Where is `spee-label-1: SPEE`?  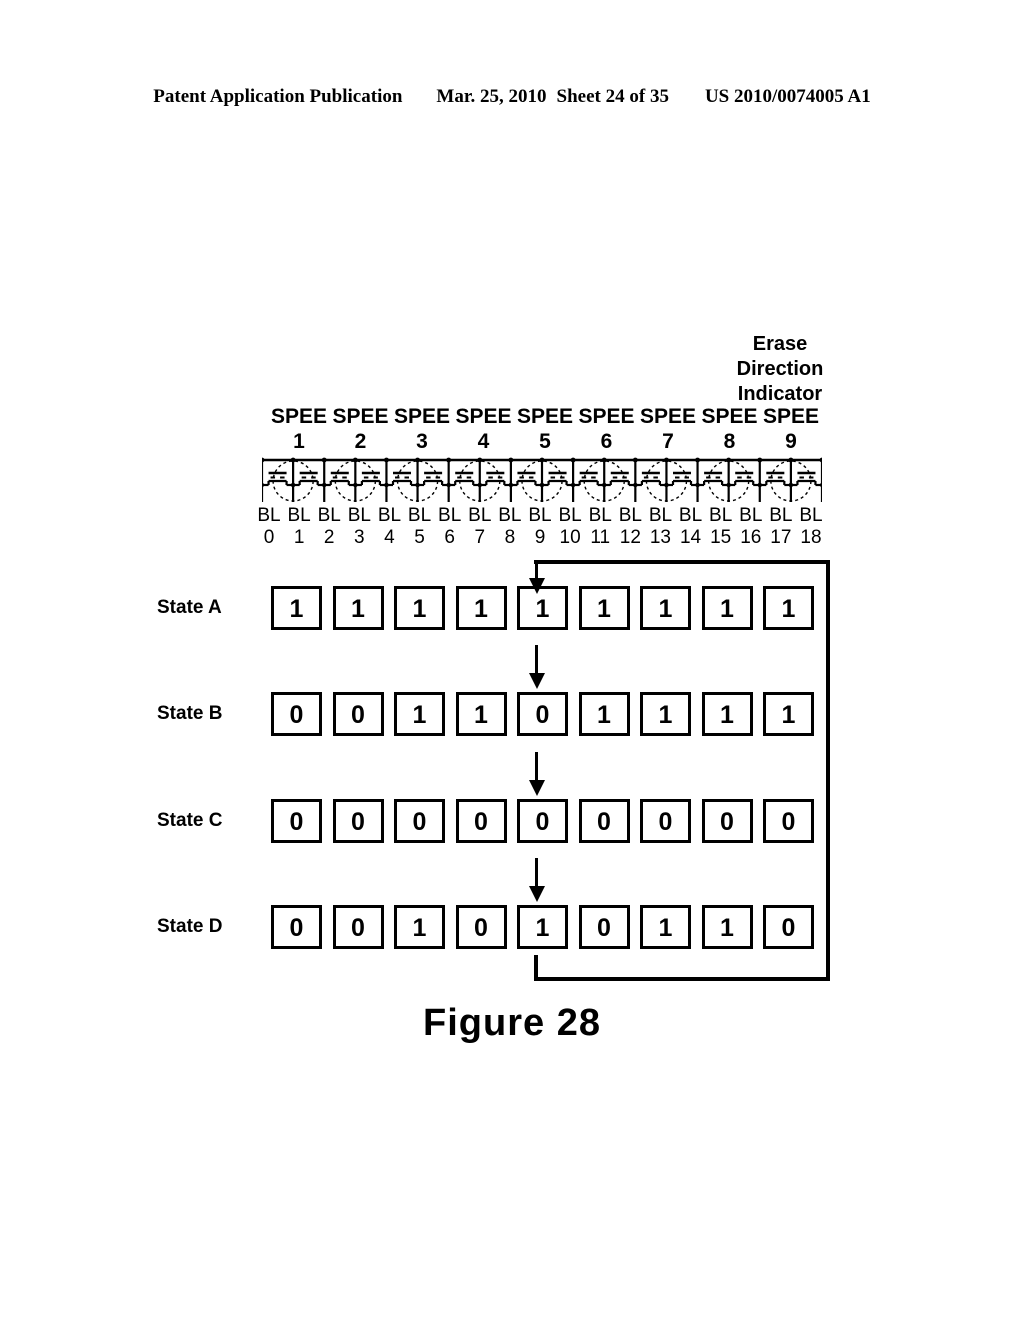
spee-label-1: SPEE is located at coordinates (299, 416).